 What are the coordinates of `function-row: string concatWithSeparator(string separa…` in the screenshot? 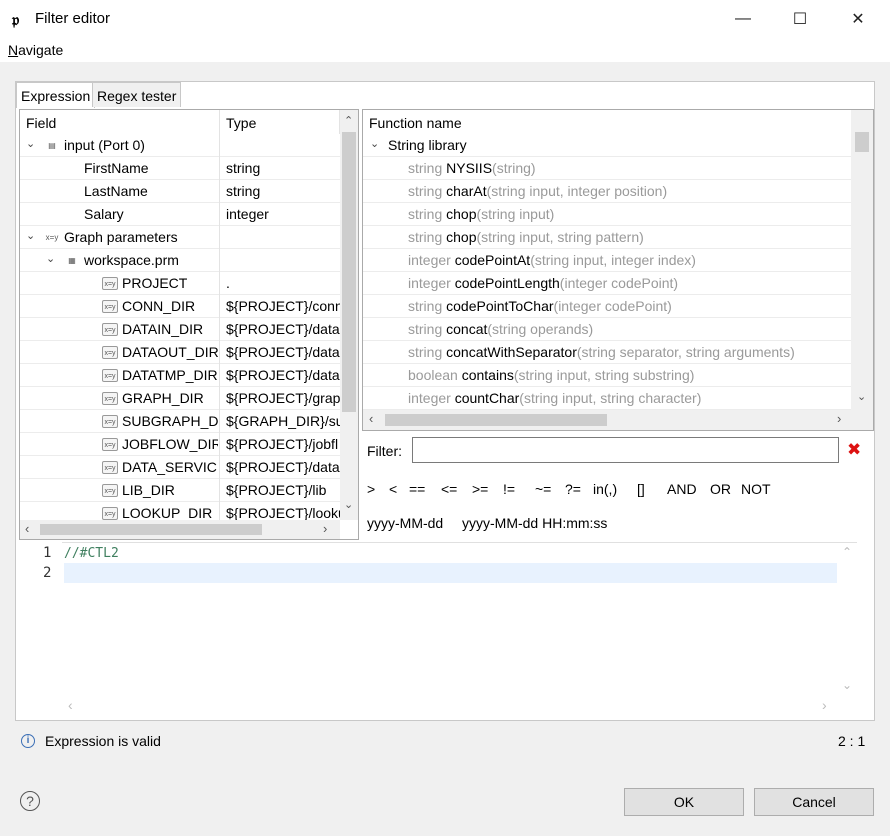 It's located at (607, 352).